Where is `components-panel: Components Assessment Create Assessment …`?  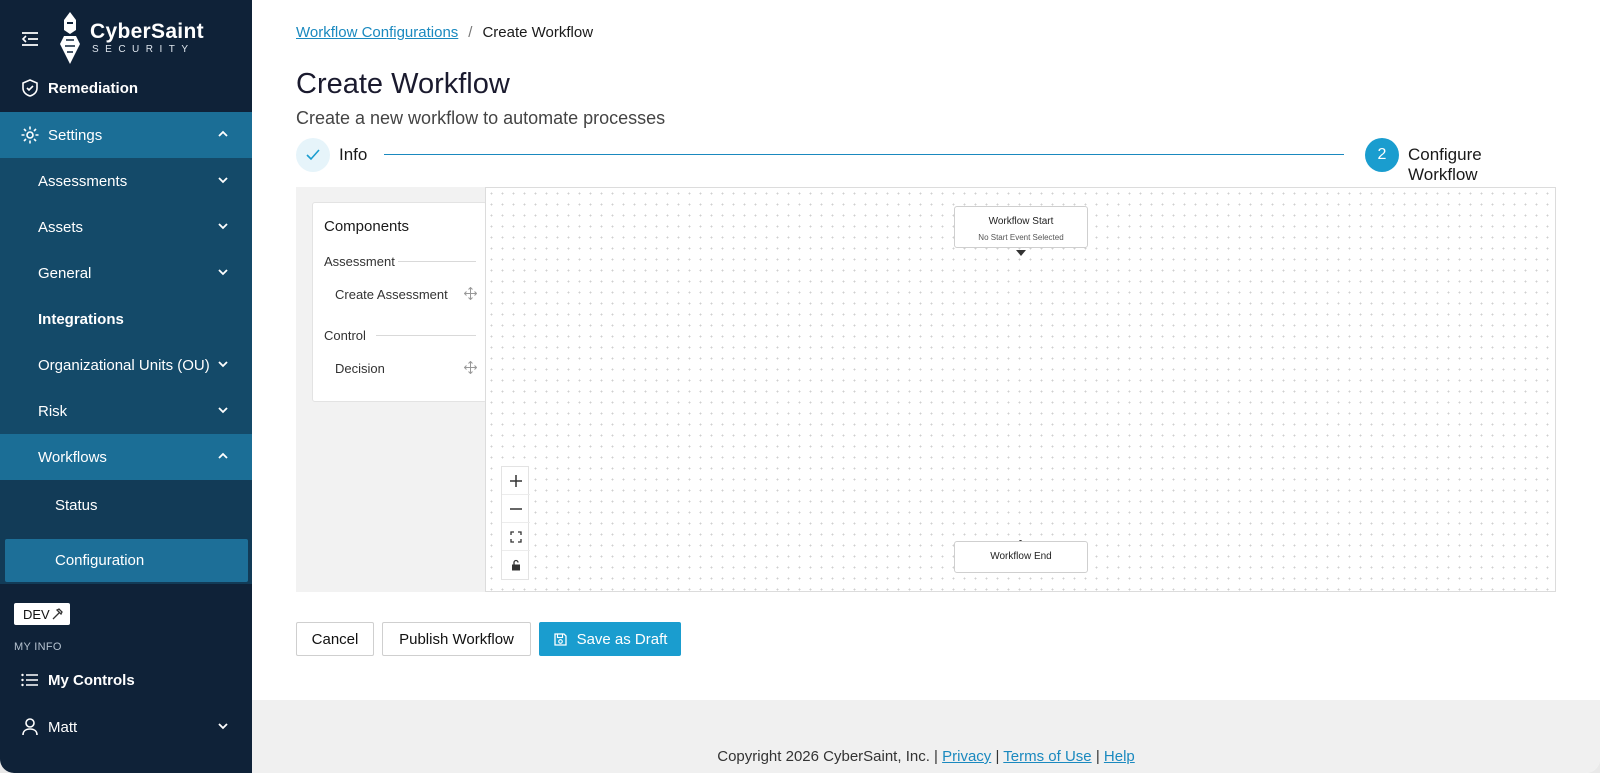
components-panel: Components Assessment Create Assessment … is located at coordinates (399, 302).